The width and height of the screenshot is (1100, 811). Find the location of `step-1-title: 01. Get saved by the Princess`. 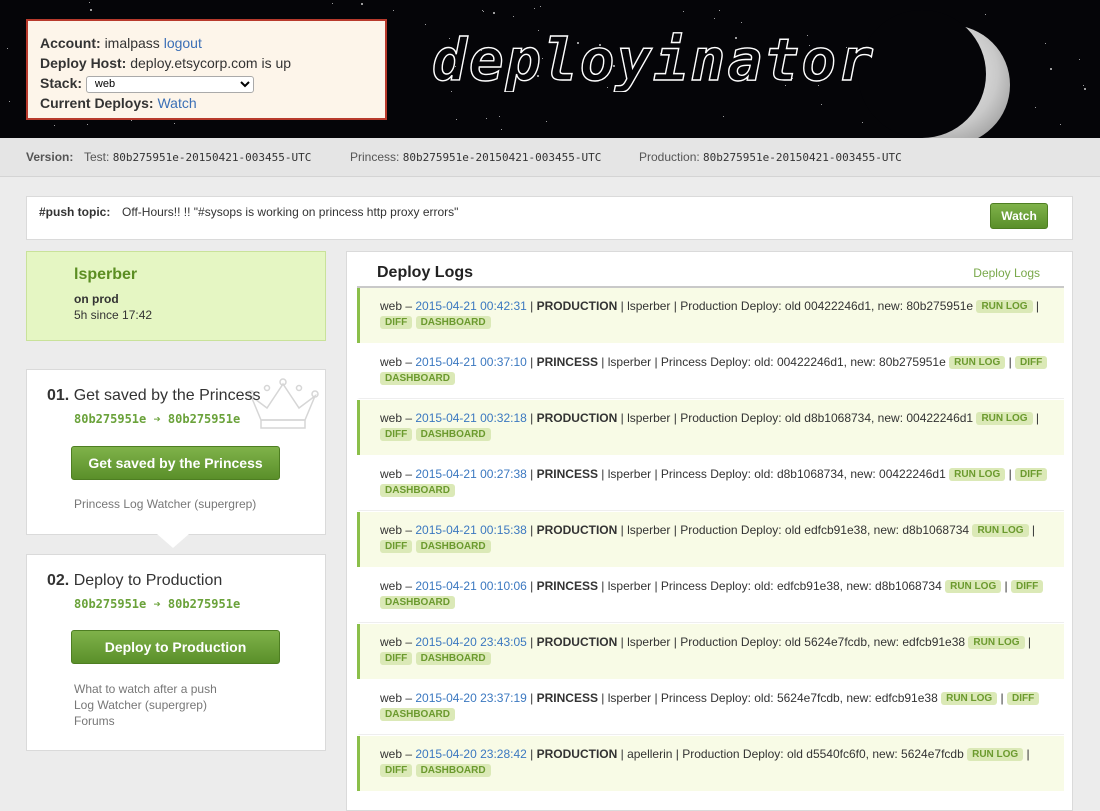

step-1-title: 01. Get saved by the Princess is located at coordinates (153, 396).